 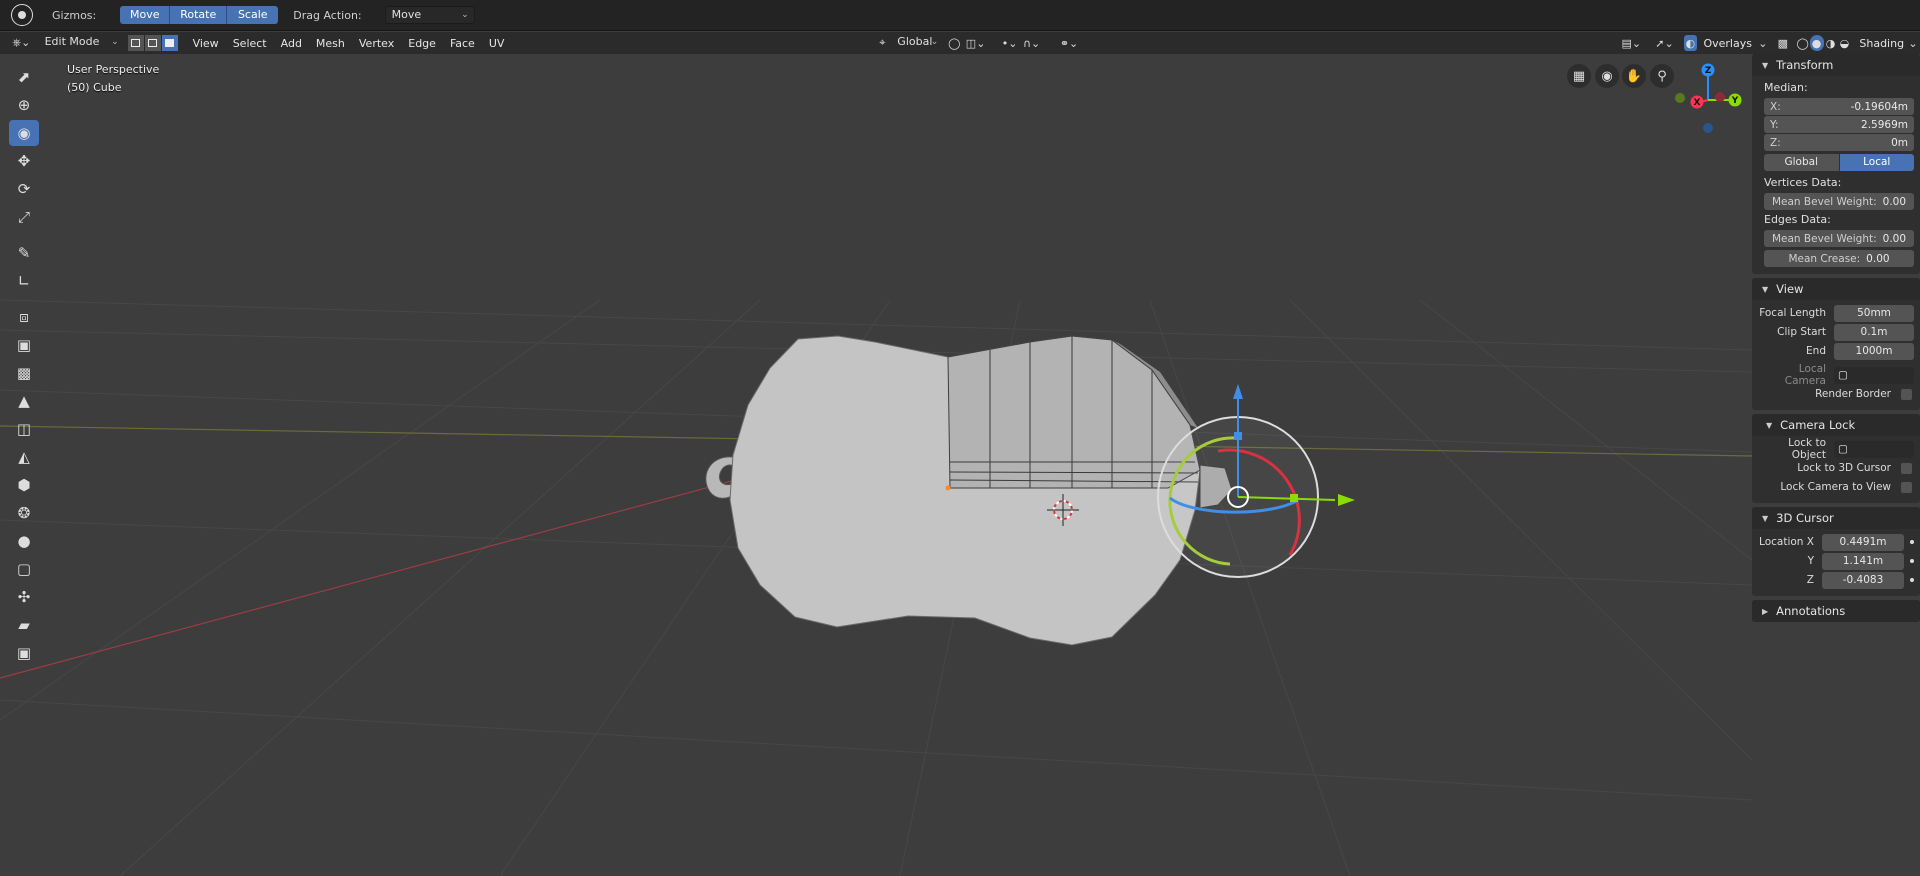 What do you see at coordinates (975, 43) in the screenshot?
I see `snap-icon: ◫⌄` at bounding box center [975, 43].